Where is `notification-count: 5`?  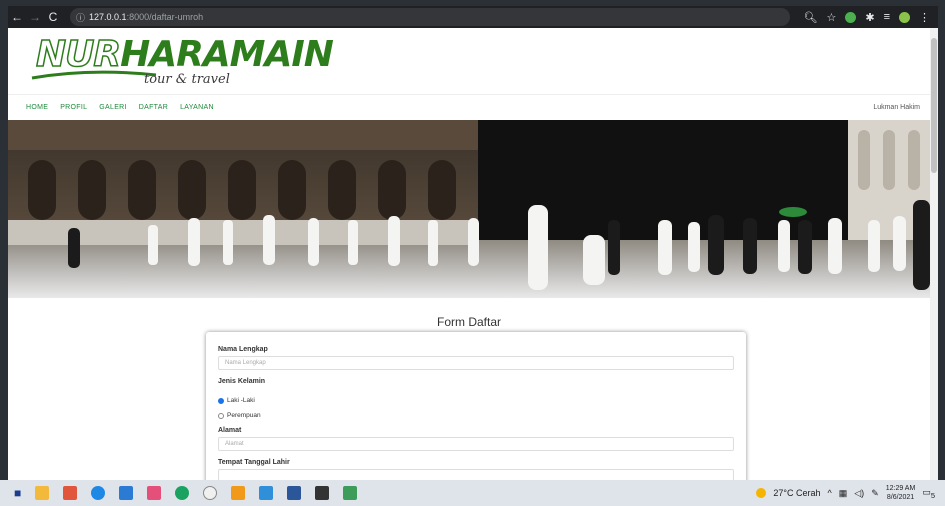 notification-count: 5 is located at coordinates (932, 495).